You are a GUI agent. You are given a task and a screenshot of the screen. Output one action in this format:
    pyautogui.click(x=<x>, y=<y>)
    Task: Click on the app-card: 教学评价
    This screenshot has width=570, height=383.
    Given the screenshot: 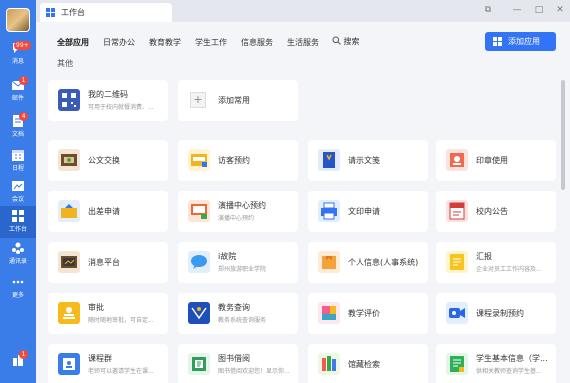 What is the action you would take?
    pyautogui.click(x=368, y=313)
    